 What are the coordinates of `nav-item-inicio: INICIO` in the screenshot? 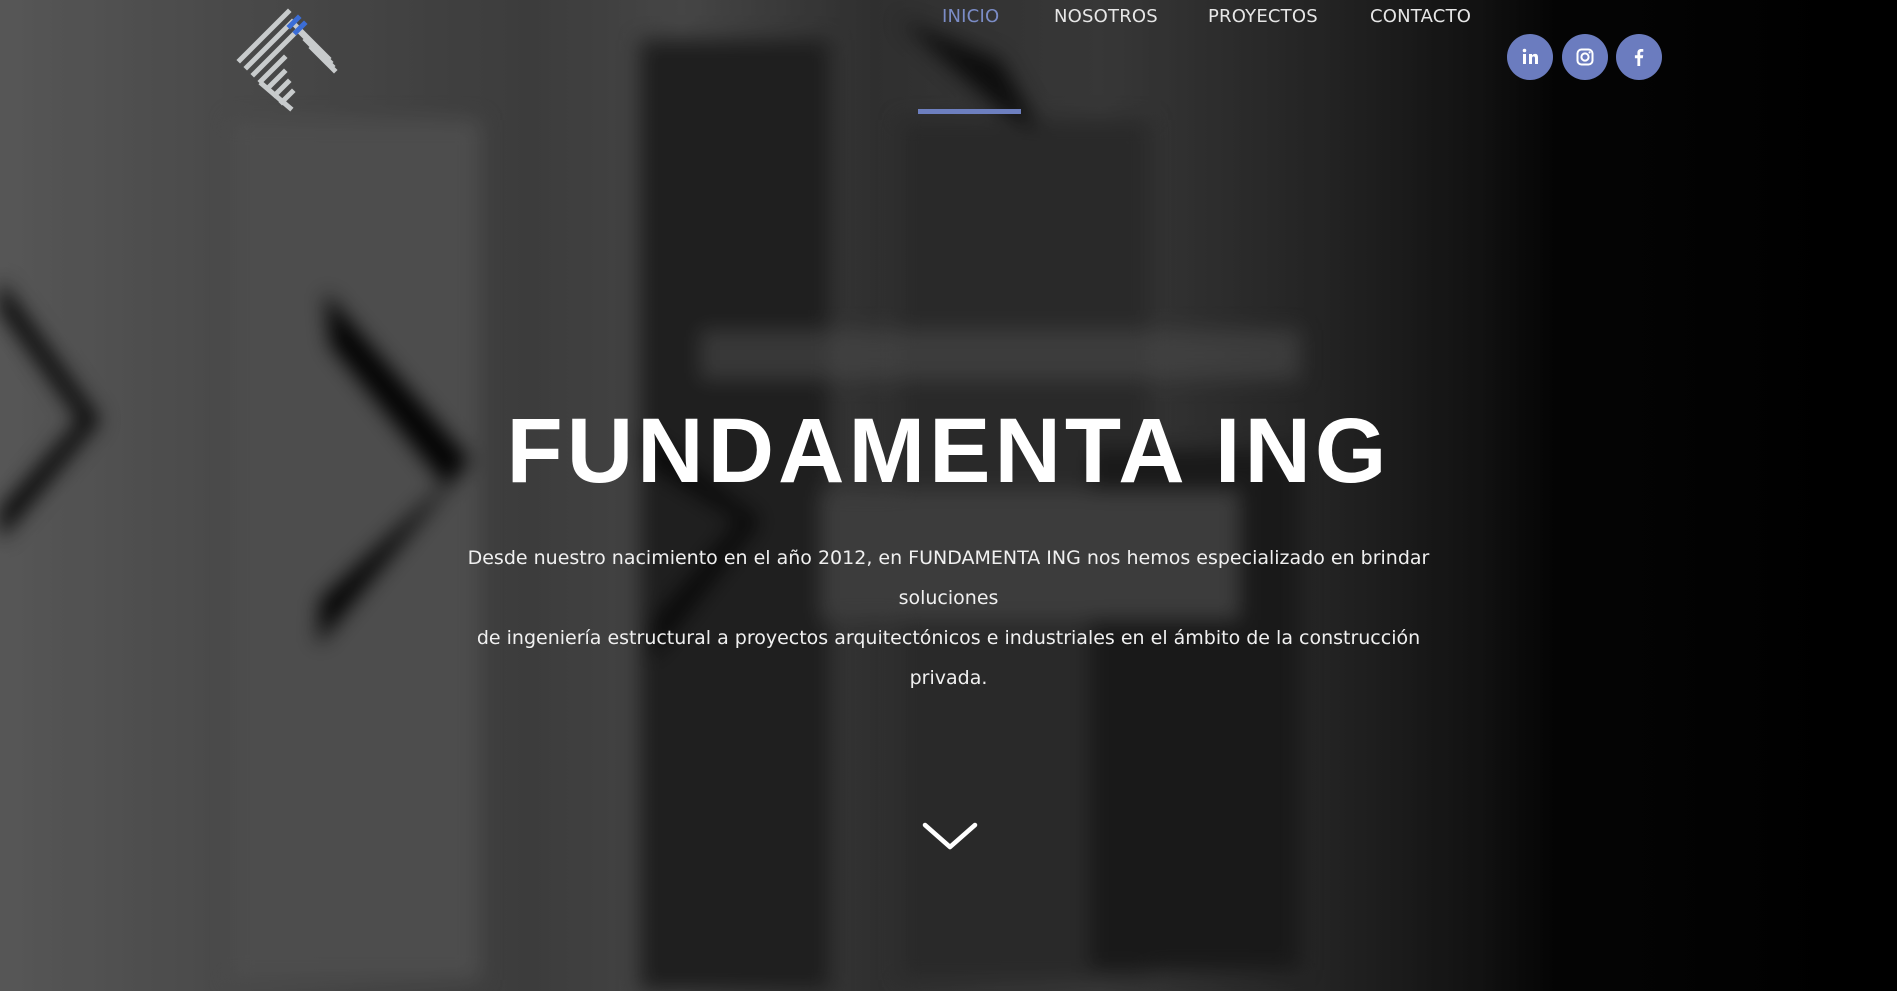 It's located at (970, 17).